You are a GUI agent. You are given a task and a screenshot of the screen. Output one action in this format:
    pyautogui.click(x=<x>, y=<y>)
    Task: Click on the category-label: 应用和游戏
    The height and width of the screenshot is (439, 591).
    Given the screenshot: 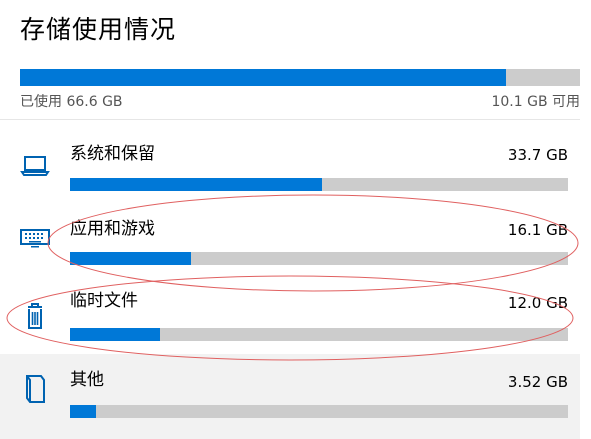 What is the action you would take?
    pyautogui.click(x=112, y=229)
    